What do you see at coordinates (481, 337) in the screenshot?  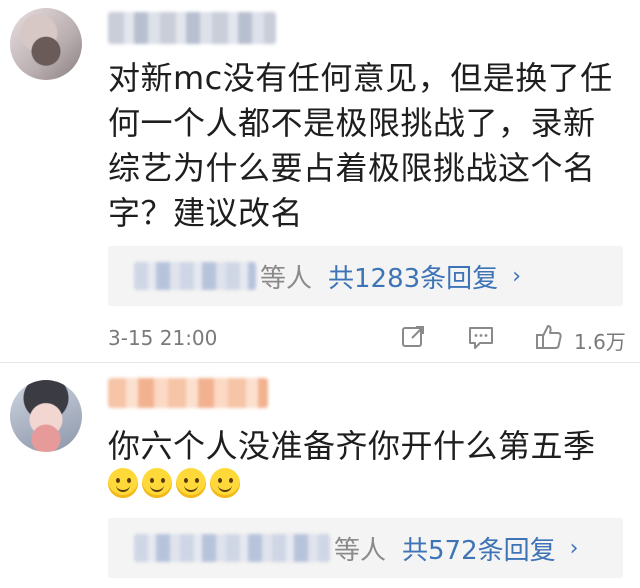 I see `comment-icon` at bounding box center [481, 337].